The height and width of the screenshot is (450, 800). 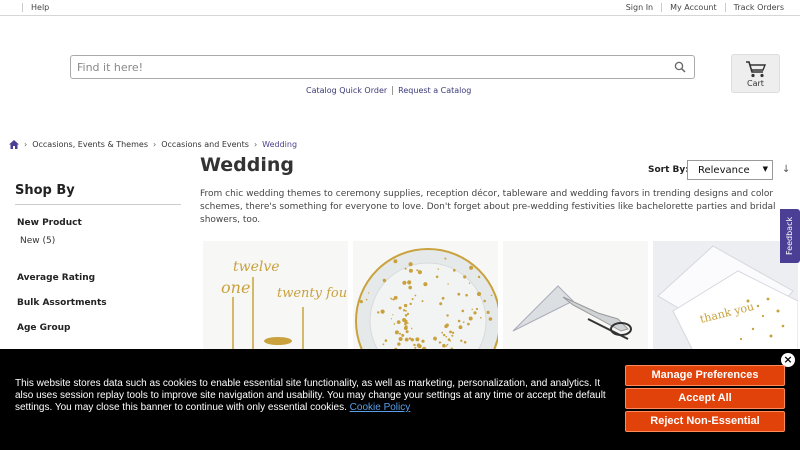 What do you see at coordinates (668, 170) in the screenshot?
I see `sort-label: Sort By:` at bounding box center [668, 170].